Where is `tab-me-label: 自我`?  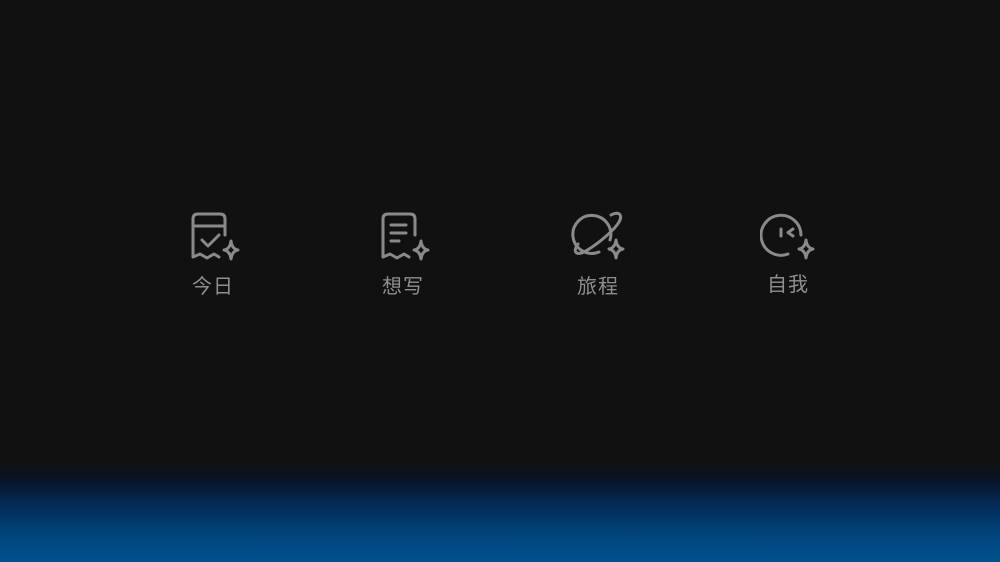
tab-me-label: 自我 is located at coordinates (788, 284).